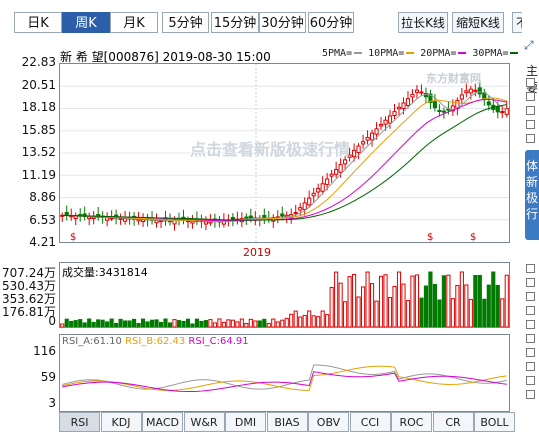 Image resolution: width=539 pixels, height=443 pixels. Describe the element at coordinates (494, 422) in the screenshot. I see `indicator-tab-10: BOLL` at that location.